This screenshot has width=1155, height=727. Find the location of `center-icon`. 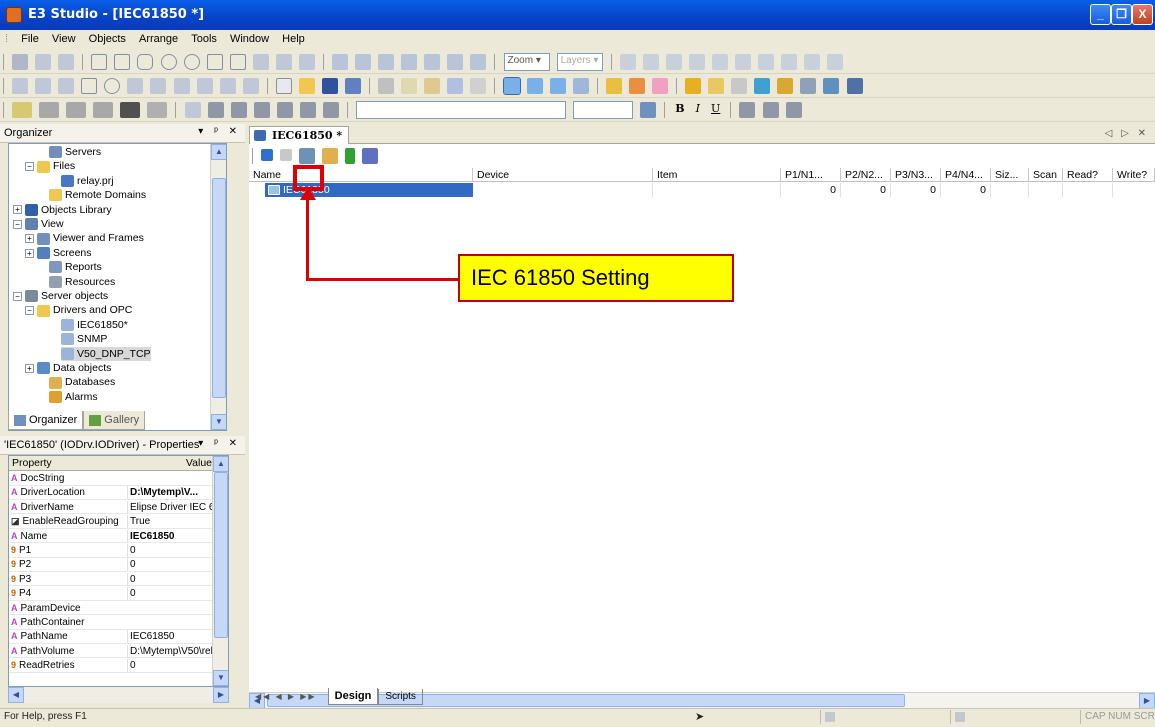

center-icon is located at coordinates (766, 62).